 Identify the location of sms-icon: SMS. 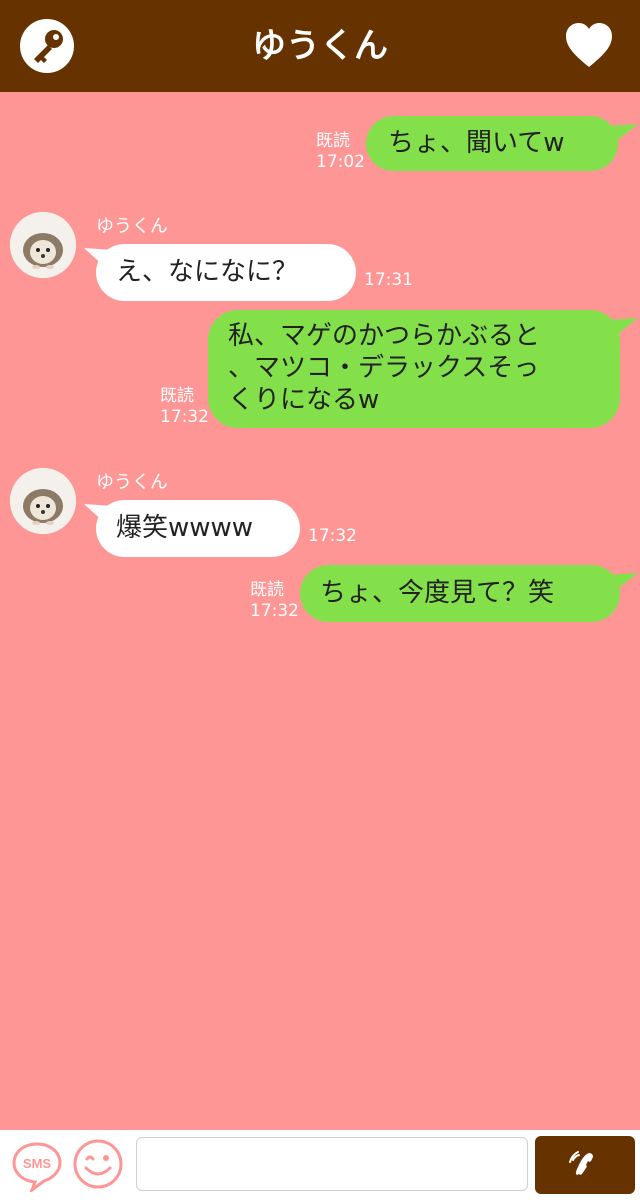
(37, 1165).